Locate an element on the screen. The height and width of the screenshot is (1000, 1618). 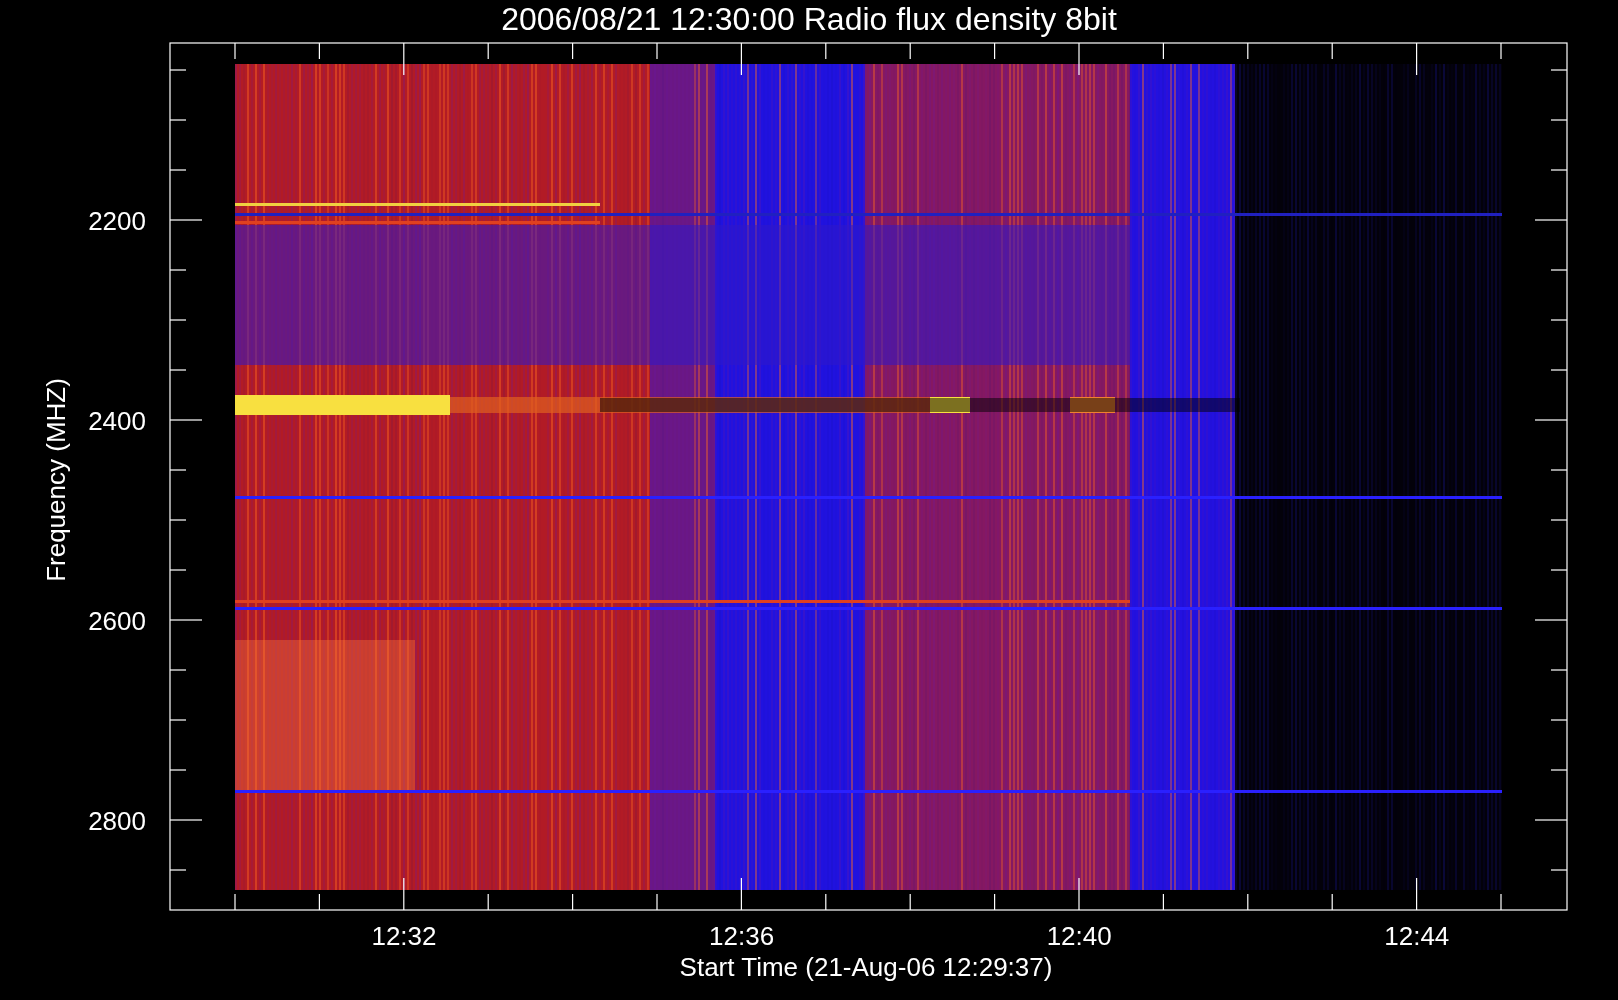
x-axis-label: Start Time (21-Aug-06 12:29:37) is located at coordinates (866, 967).